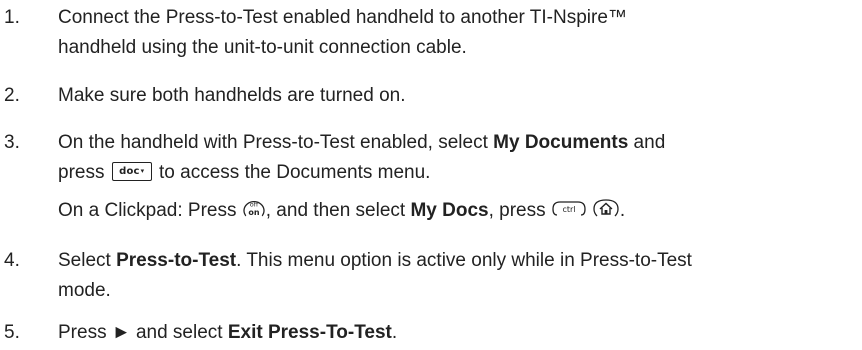 The image size is (862, 350). I want to click on home-key-icon, so click(606, 208).